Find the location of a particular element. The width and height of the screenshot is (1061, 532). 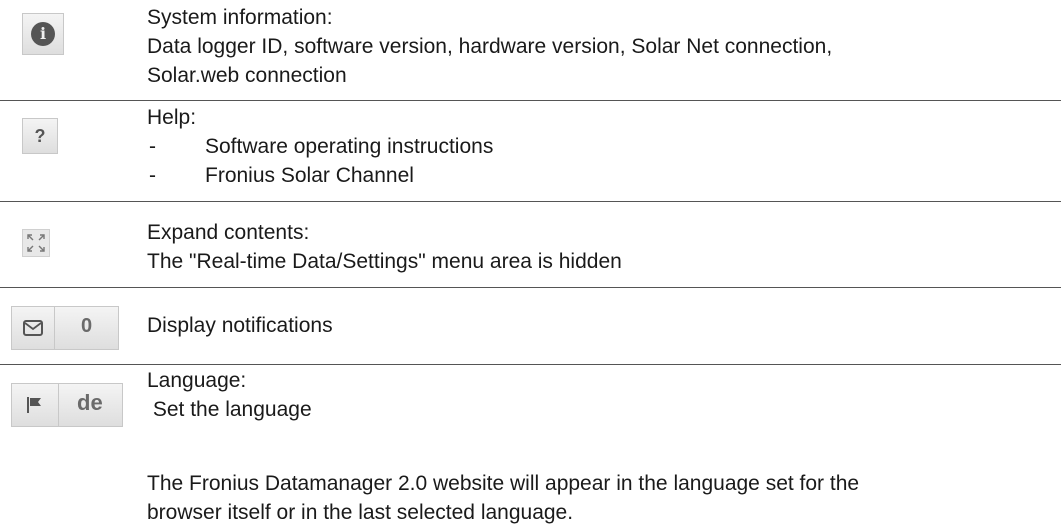

language-title: Language: is located at coordinates (197, 380).